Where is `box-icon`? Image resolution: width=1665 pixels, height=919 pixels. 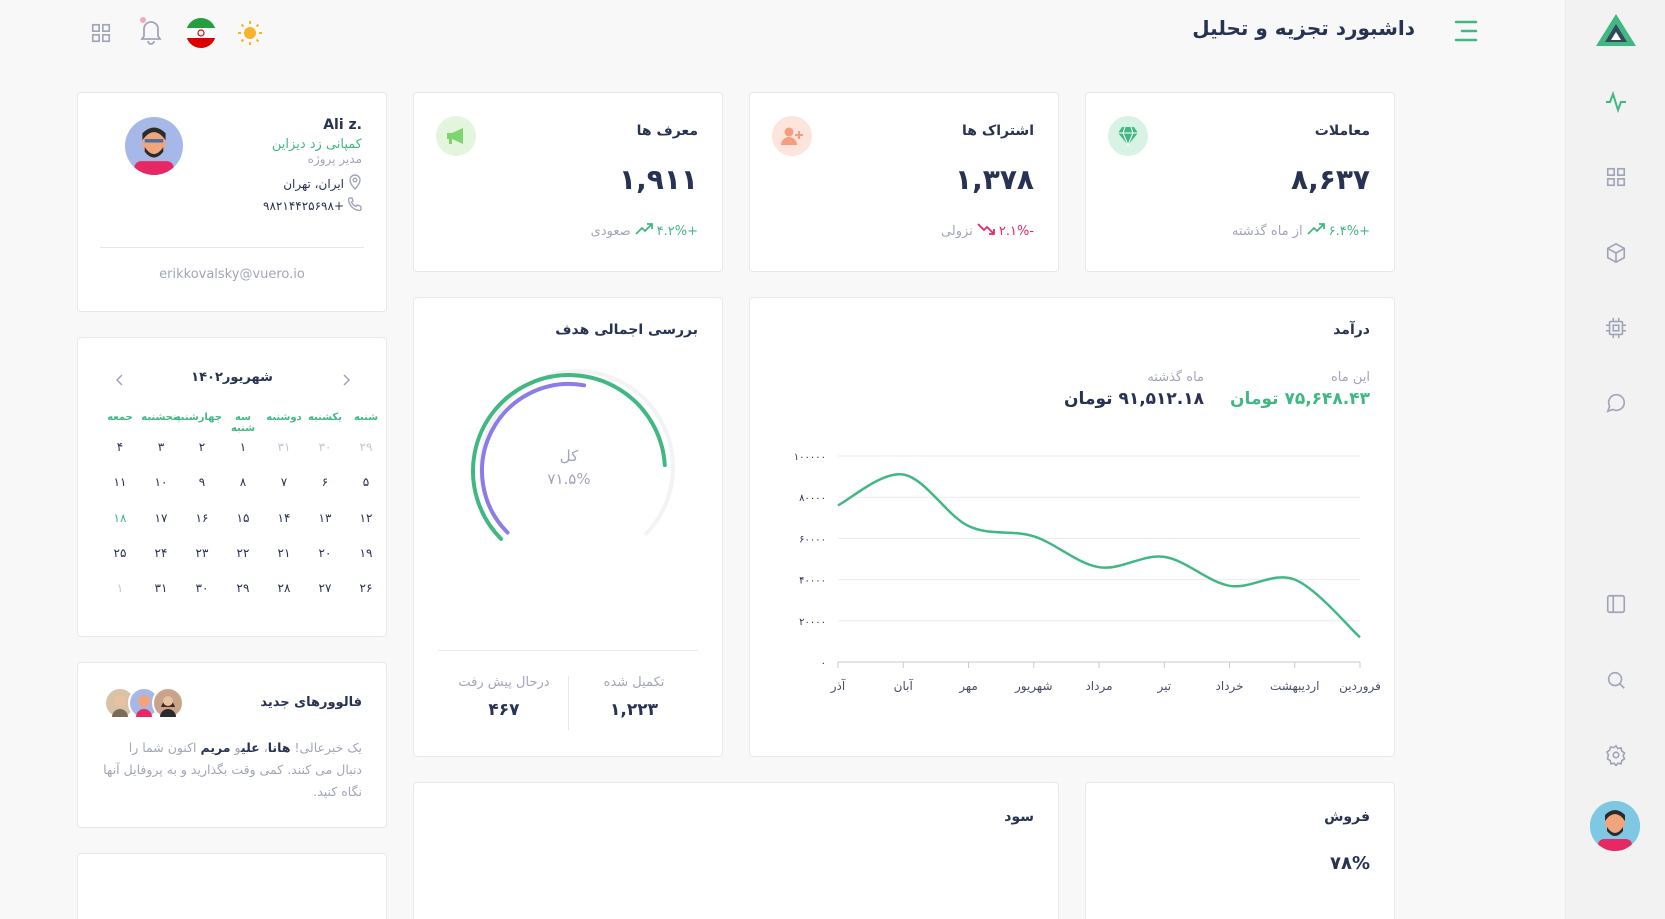
box-icon is located at coordinates (1616, 253).